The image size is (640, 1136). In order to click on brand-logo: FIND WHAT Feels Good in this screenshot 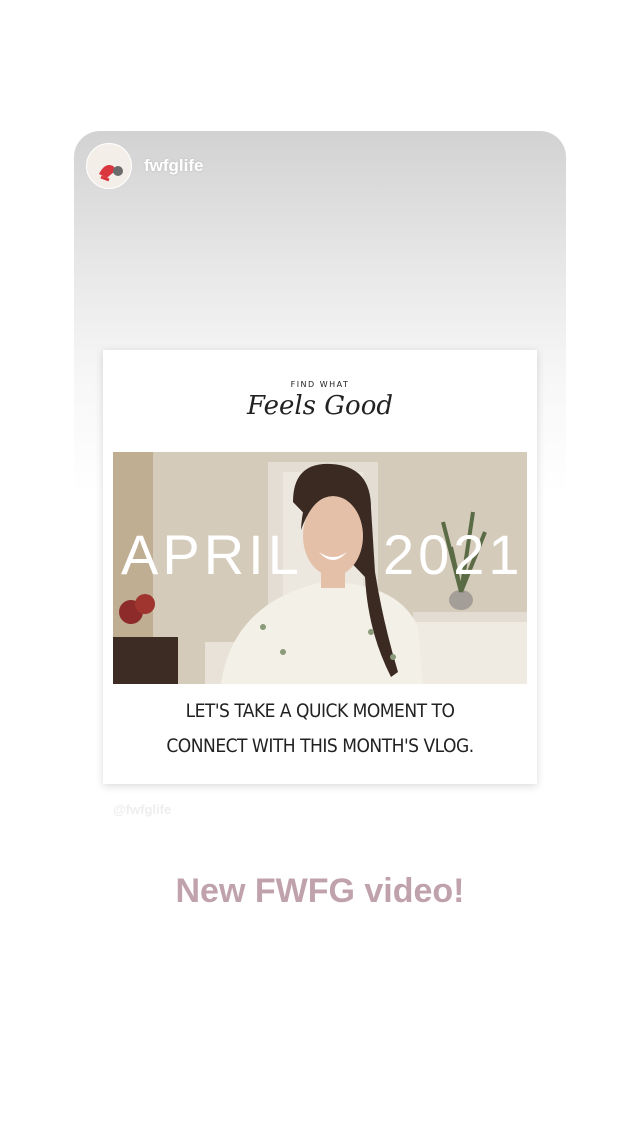, I will do `click(320, 400)`.